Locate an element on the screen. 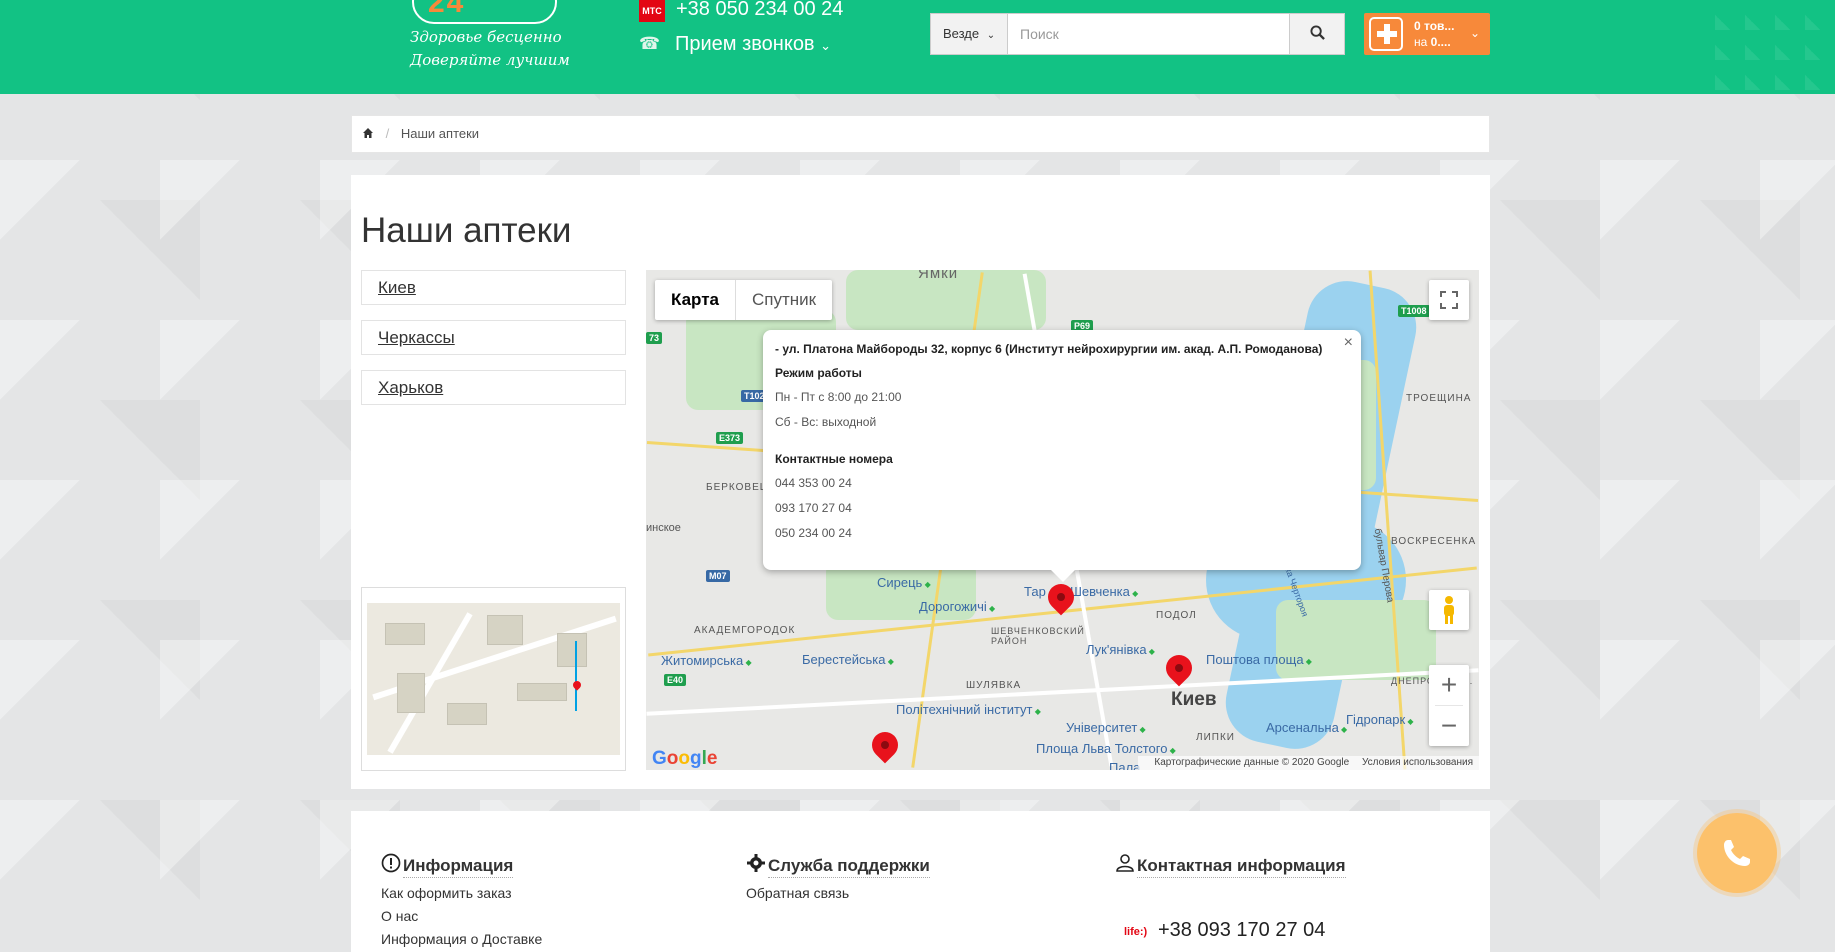  terms-link: Условия использования is located at coordinates (1417, 762).